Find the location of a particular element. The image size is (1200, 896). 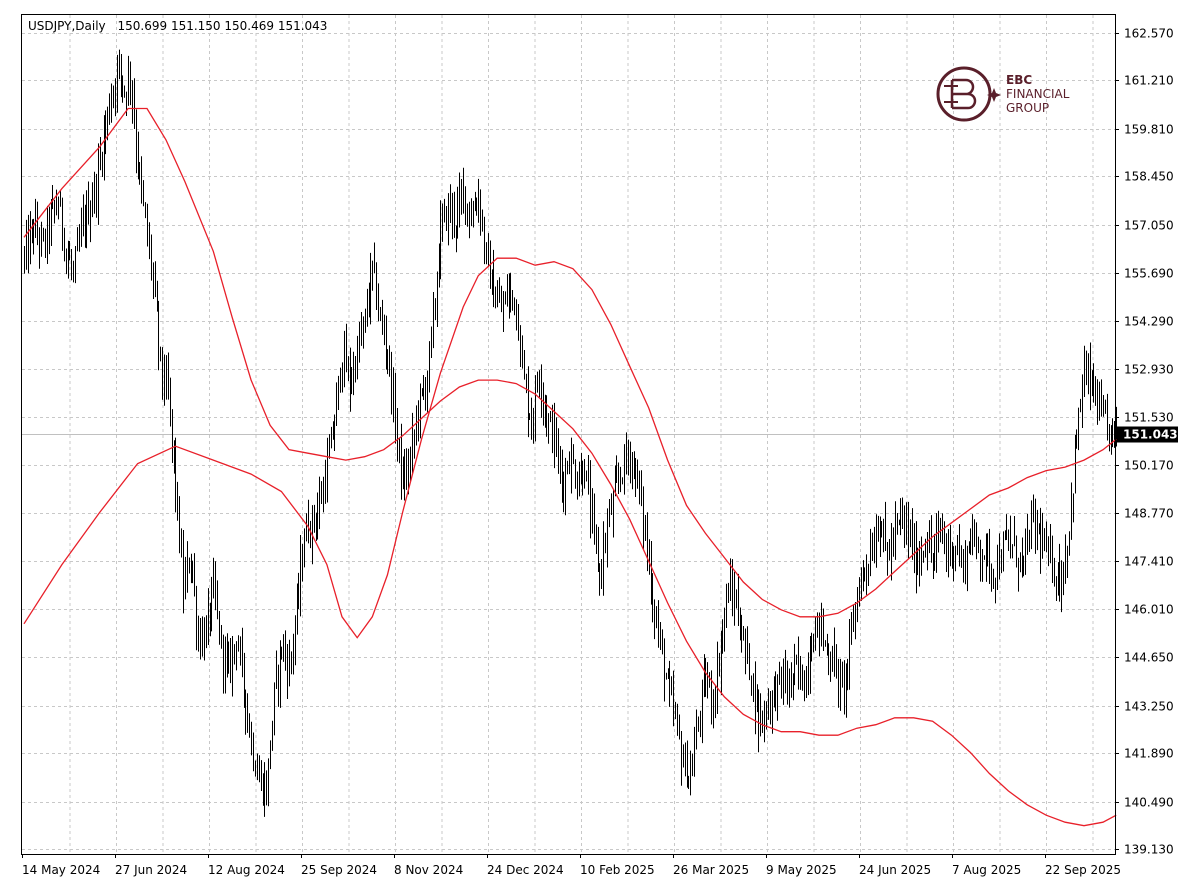

x-tick-label: 12 Aug 2024 is located at coordinates (246, 870).